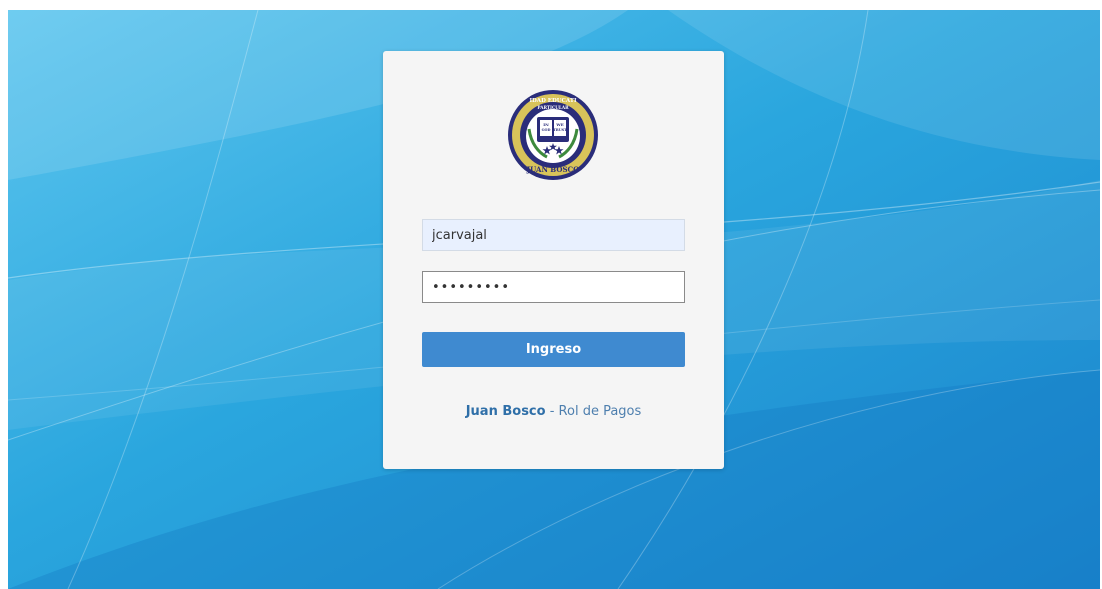 The width and height of the screenshot is (1102, 589). I want to click on login-button: Ingreso, so click(553, 349).